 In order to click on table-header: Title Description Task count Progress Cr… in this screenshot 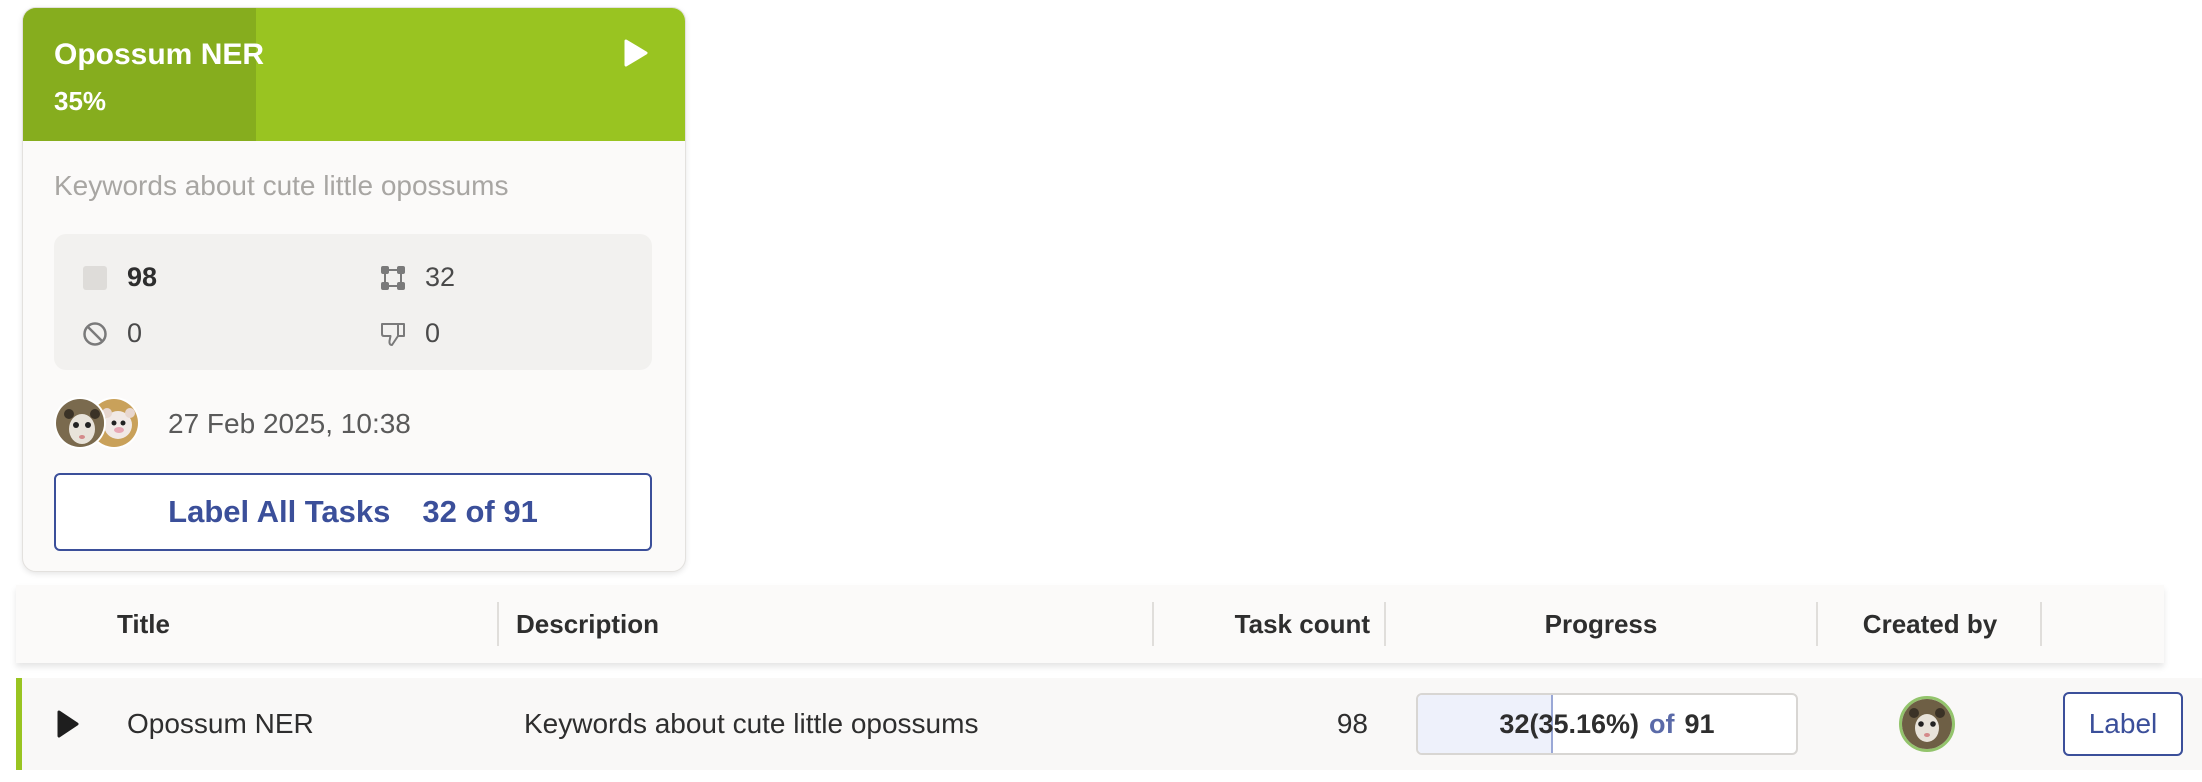, I will do `click(1090, 624)`.